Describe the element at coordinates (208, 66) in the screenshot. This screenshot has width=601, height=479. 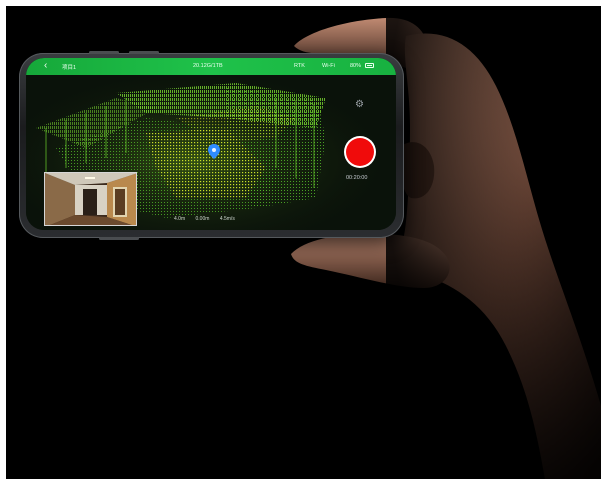
I see `storage-indicator: 20.12G/1TB` at that location.